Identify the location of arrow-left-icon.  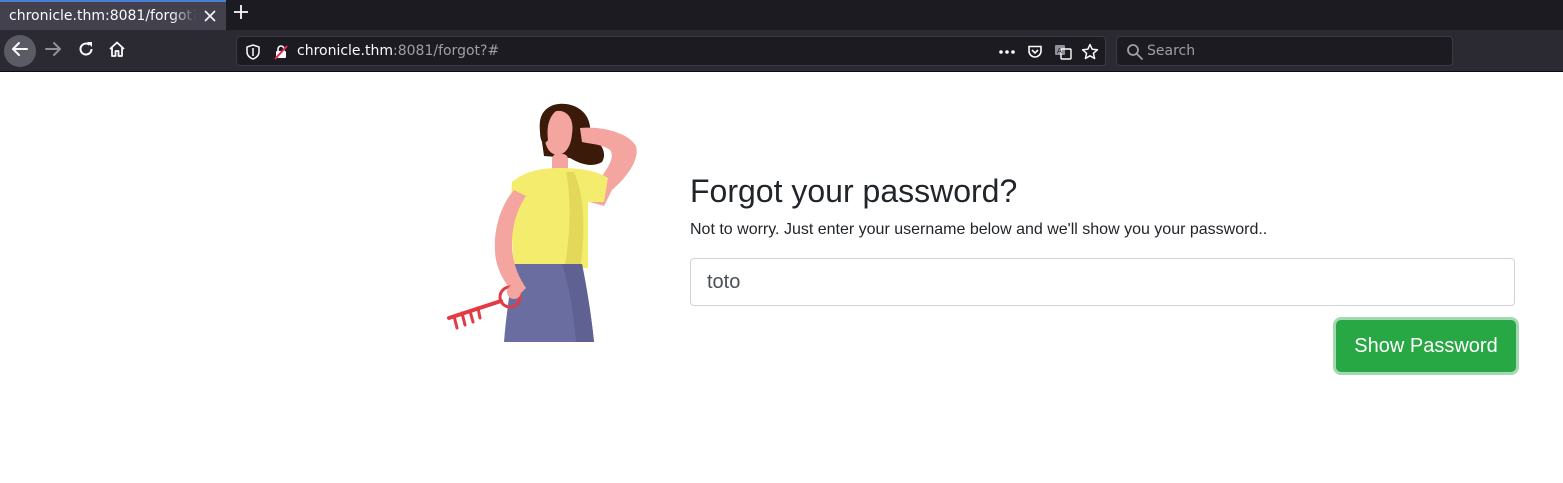
(20, 51).